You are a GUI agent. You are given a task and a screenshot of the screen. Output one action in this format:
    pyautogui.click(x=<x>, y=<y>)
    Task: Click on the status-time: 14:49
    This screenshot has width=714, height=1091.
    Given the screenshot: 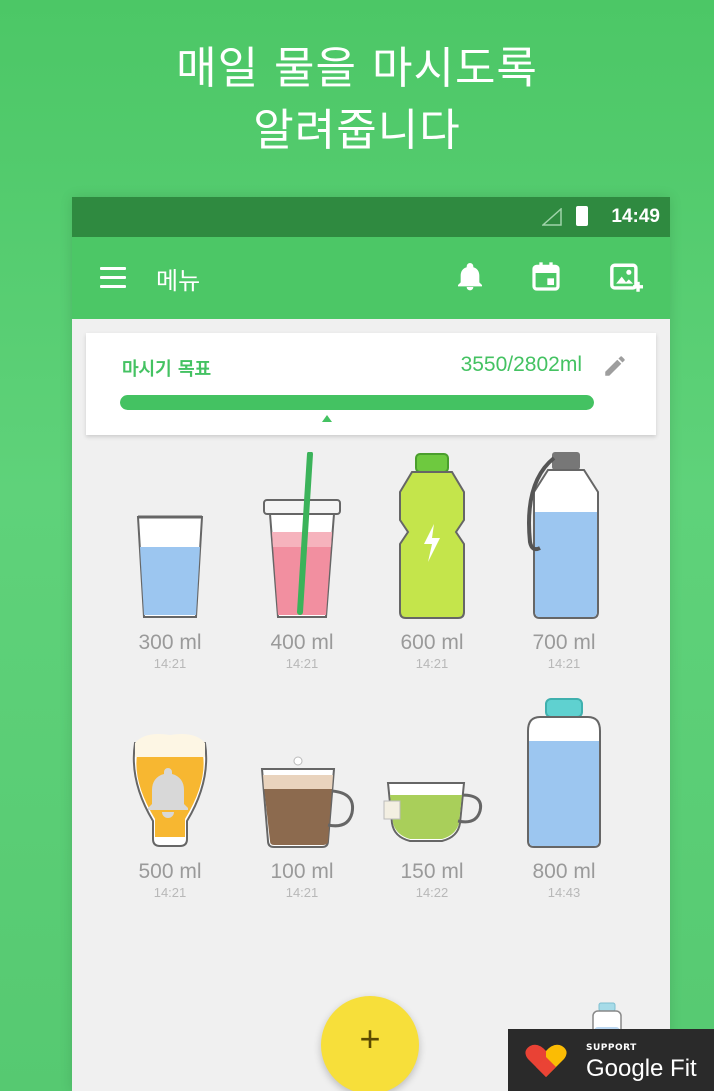 What is the action you would take?
    pyautogui.click(x=635, y=216)
    